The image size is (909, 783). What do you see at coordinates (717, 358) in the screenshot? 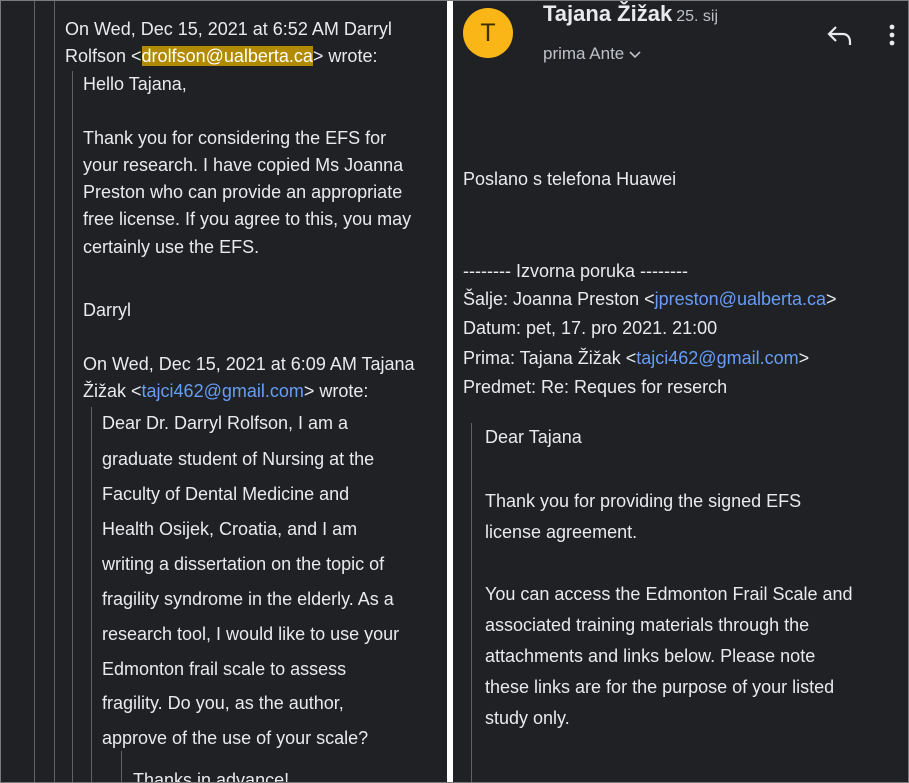
I see `to-email-link: tajci462@gmail.com` at bounding box center [717, 358].